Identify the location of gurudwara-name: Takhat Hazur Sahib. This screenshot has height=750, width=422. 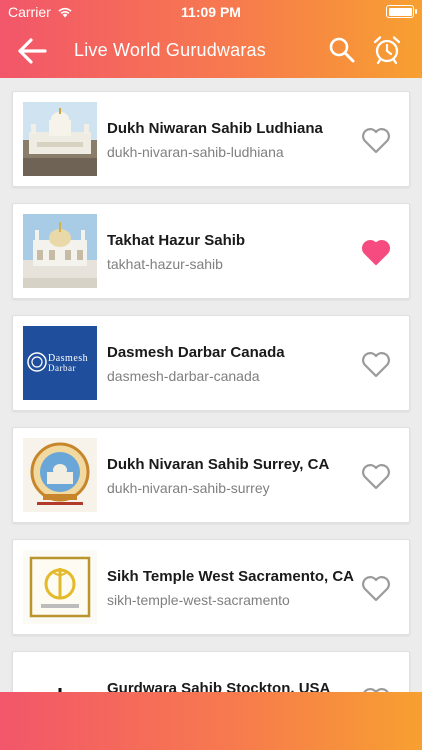
(176, 240).